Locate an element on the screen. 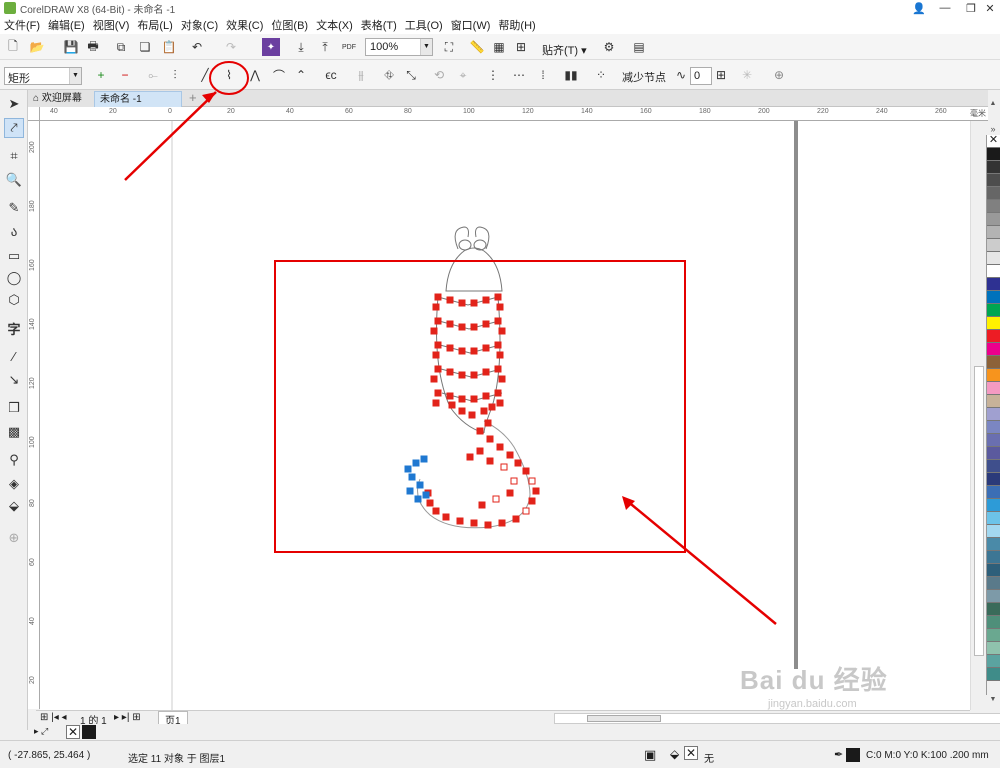  elastic-mode-icon: ⁞ is located at coordinates (543, 75).